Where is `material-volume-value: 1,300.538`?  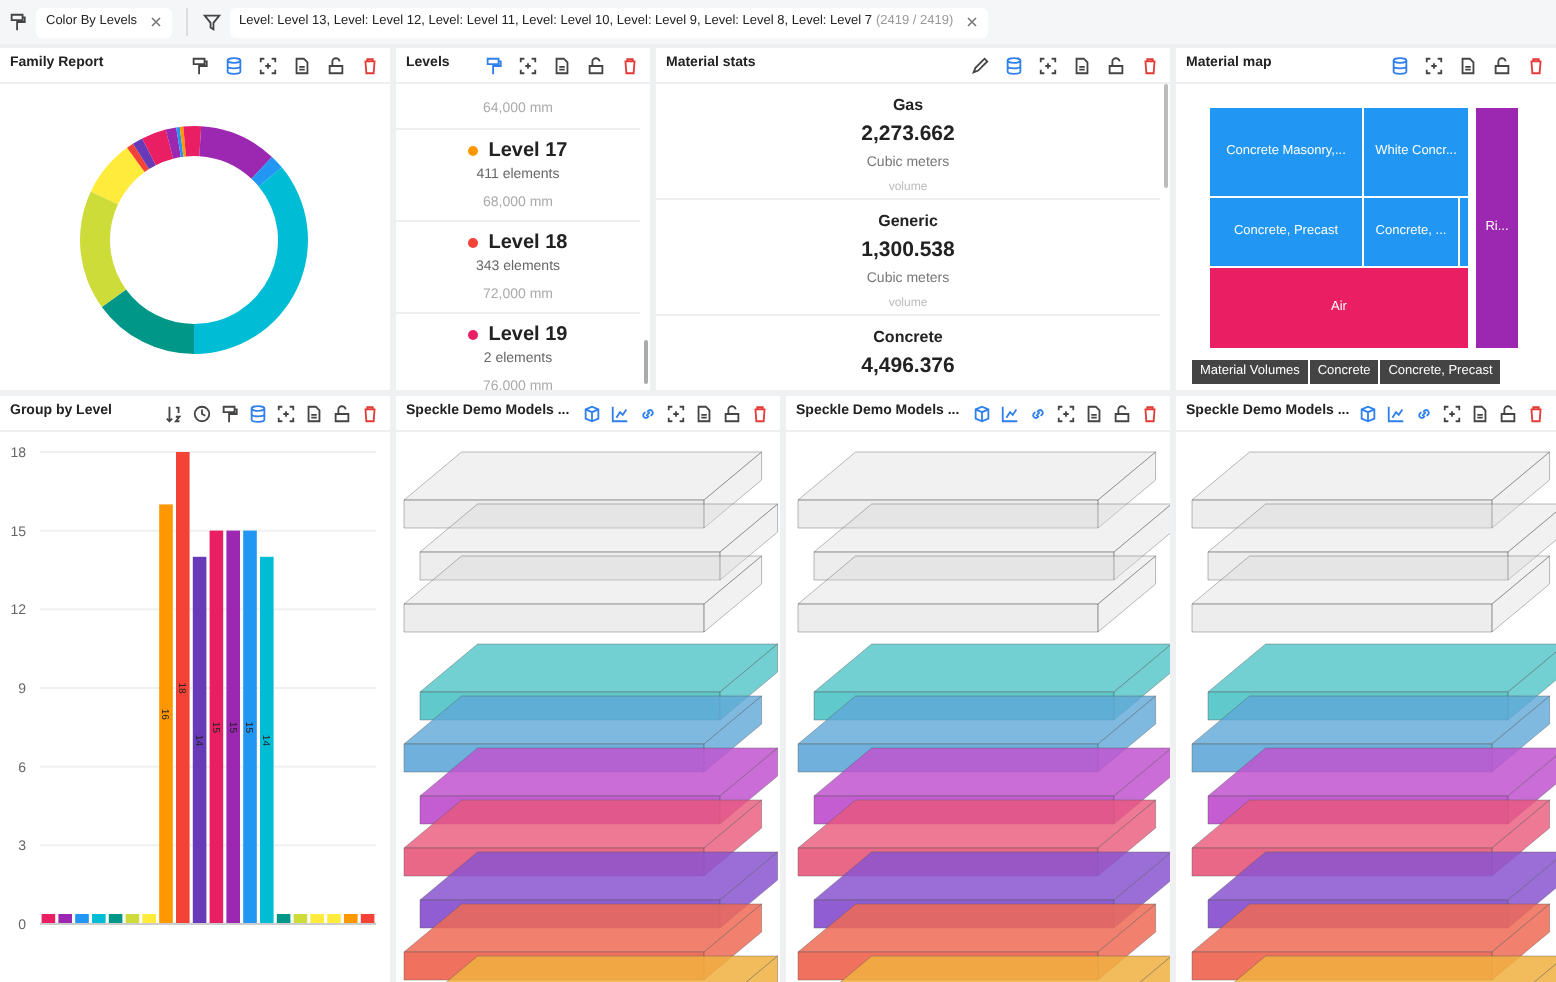 material-volume-value: 1,300.538 is located at coordinates (908, 251).